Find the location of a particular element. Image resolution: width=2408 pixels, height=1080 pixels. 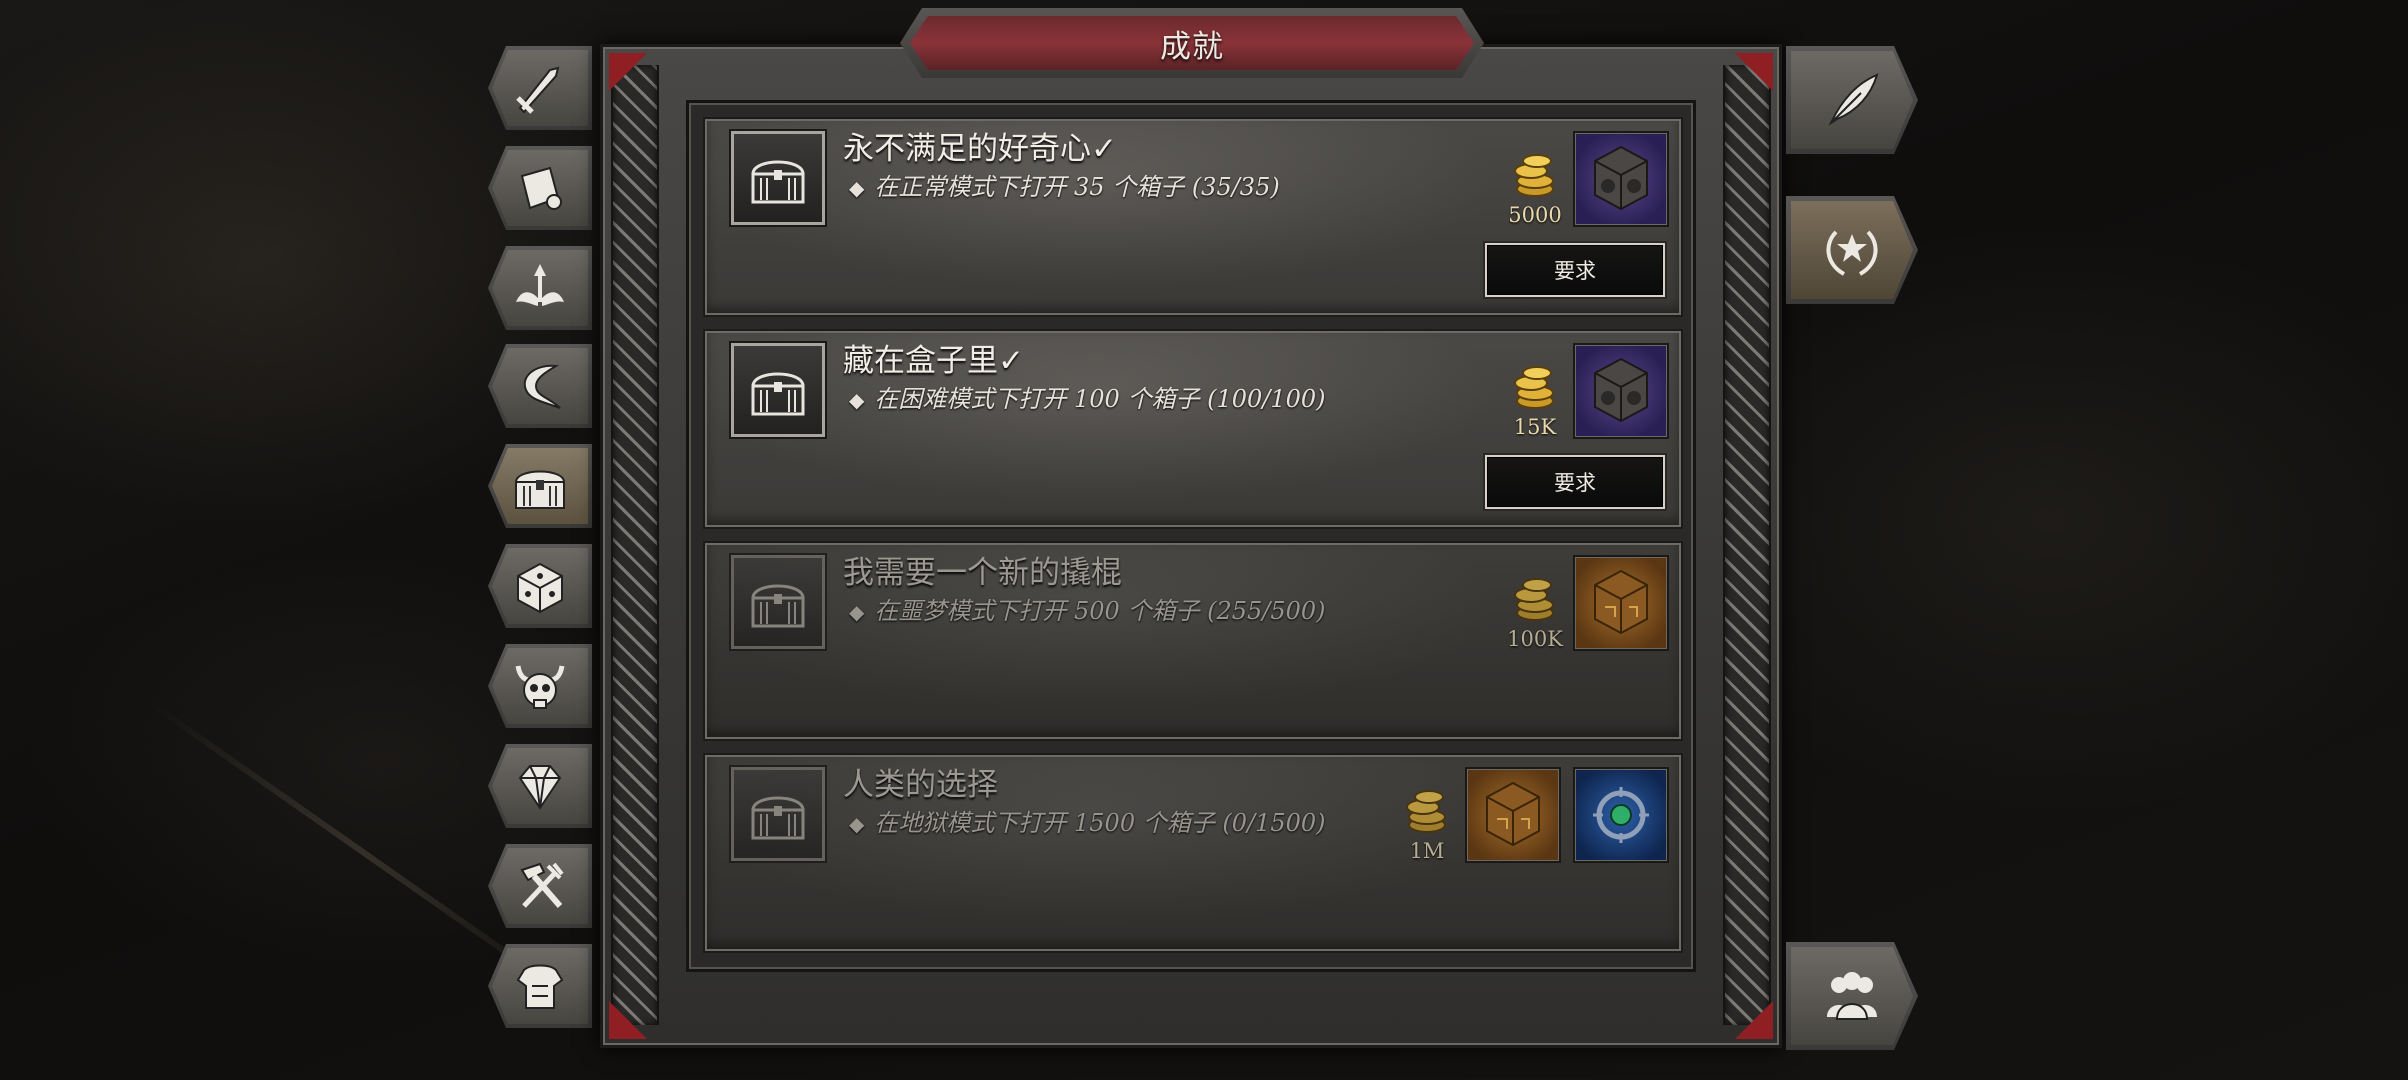

achievement-title: 藏在盒子里✓ is located at coordinates (933, 361).